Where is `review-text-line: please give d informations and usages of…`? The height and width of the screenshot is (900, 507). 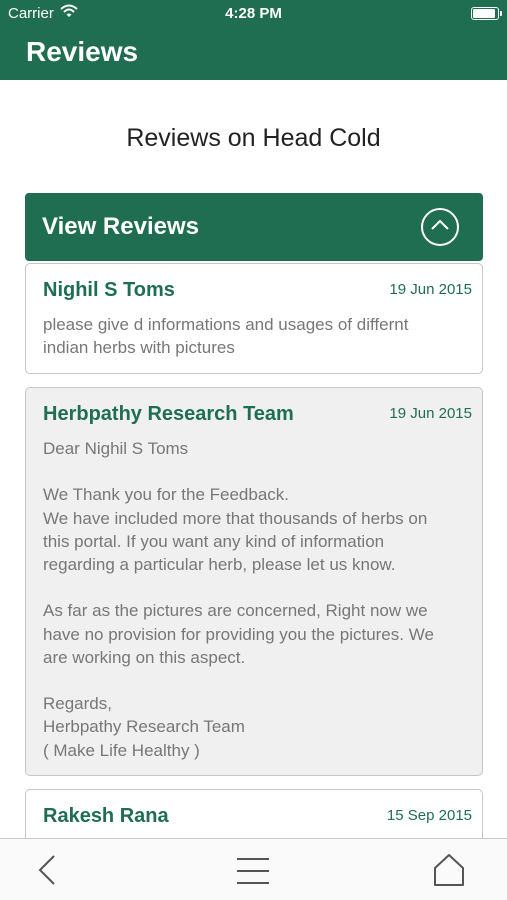 review-text-line: please give d informations and usages of… is located at coordinates (226, 324).